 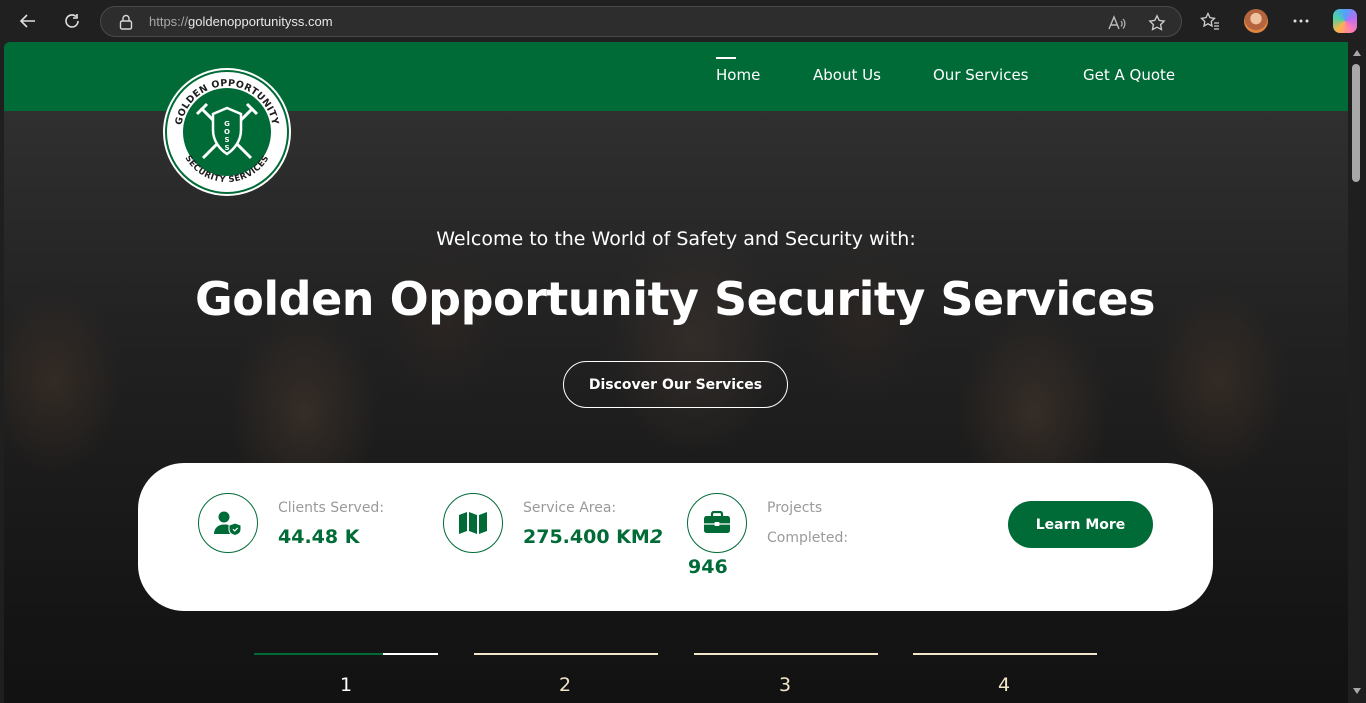 I want to click on clients-served-label: Clients Served:, so click(x=331, y=508).